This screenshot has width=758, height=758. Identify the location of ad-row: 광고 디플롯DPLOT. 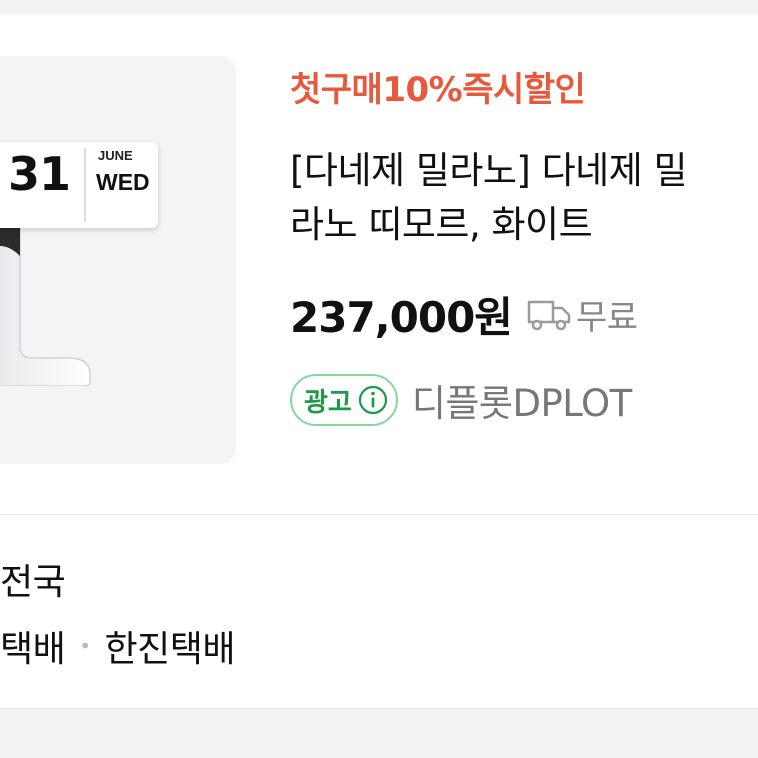
(461, 400).